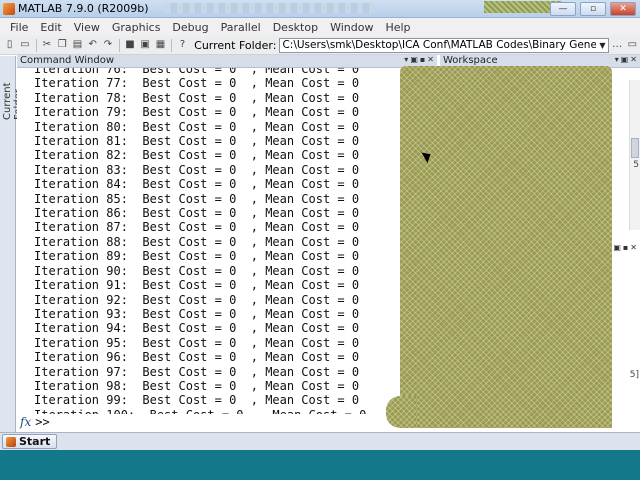 This screenshot has width=640, height=480. What do you see at coordinates (67, 60) in the screenshot?
I see `command-window-title: Command Window` at bounding box center [67, 60].